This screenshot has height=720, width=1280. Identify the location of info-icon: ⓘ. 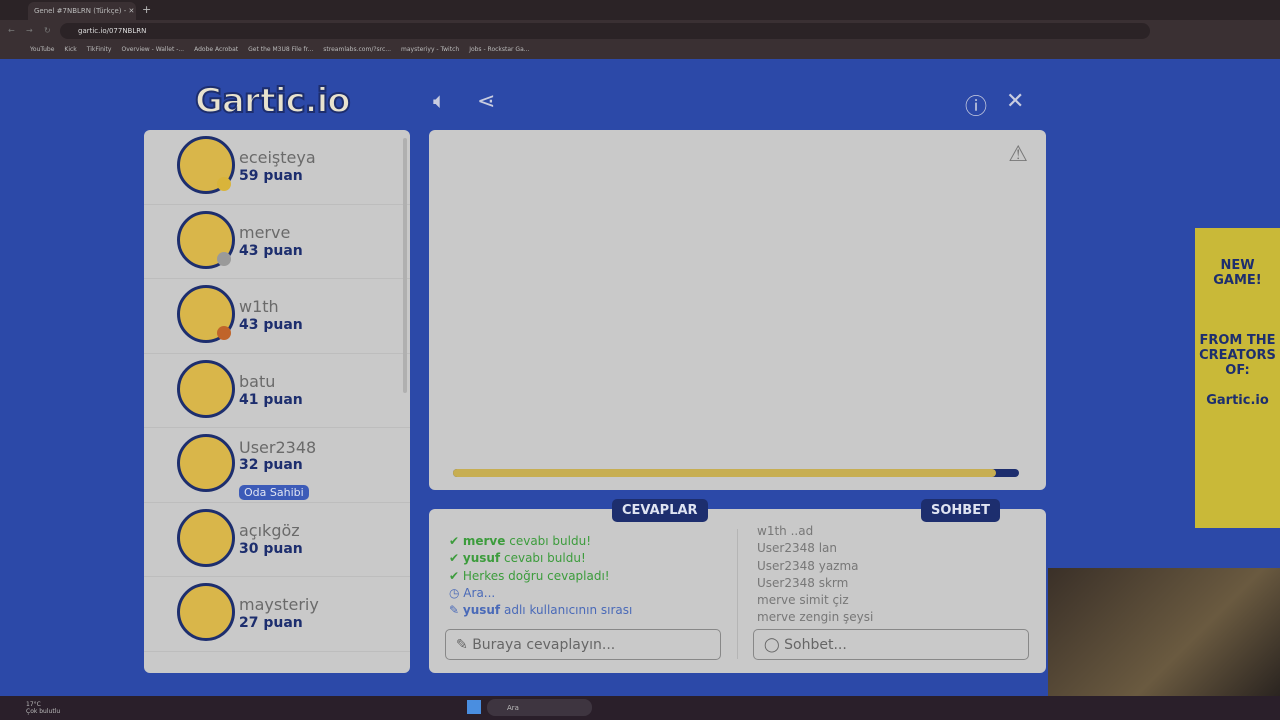
(976, 105).